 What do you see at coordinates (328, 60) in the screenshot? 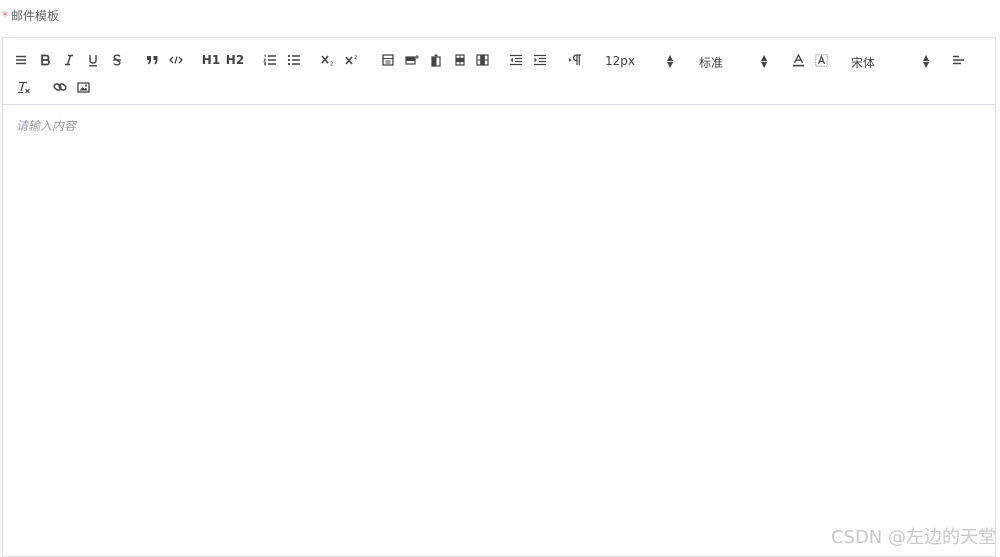
I see `subscript-icon: 2` at bounding box center [328, 60].